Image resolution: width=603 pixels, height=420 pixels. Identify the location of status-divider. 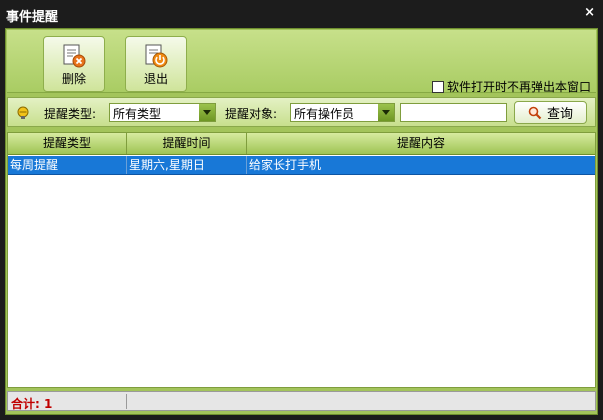
(126, 401).